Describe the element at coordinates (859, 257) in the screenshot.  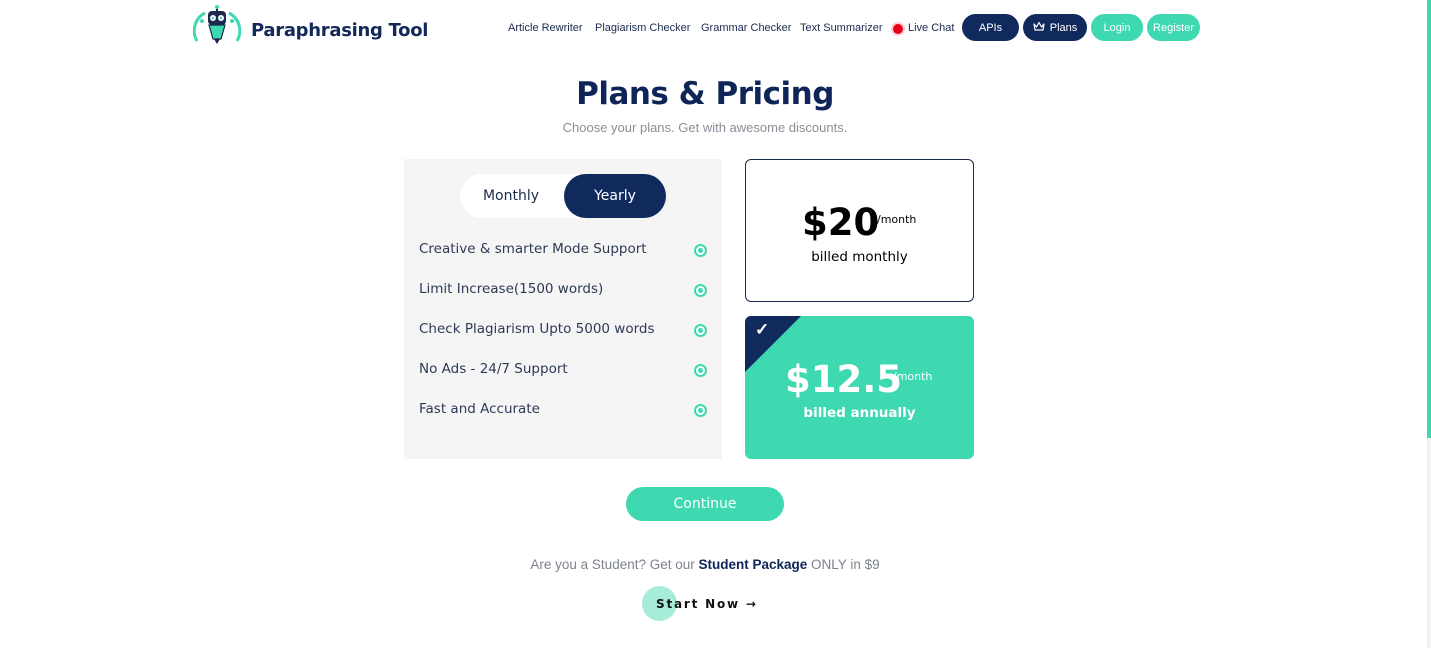
I see `monthly-billed: billed monthly` at that location.